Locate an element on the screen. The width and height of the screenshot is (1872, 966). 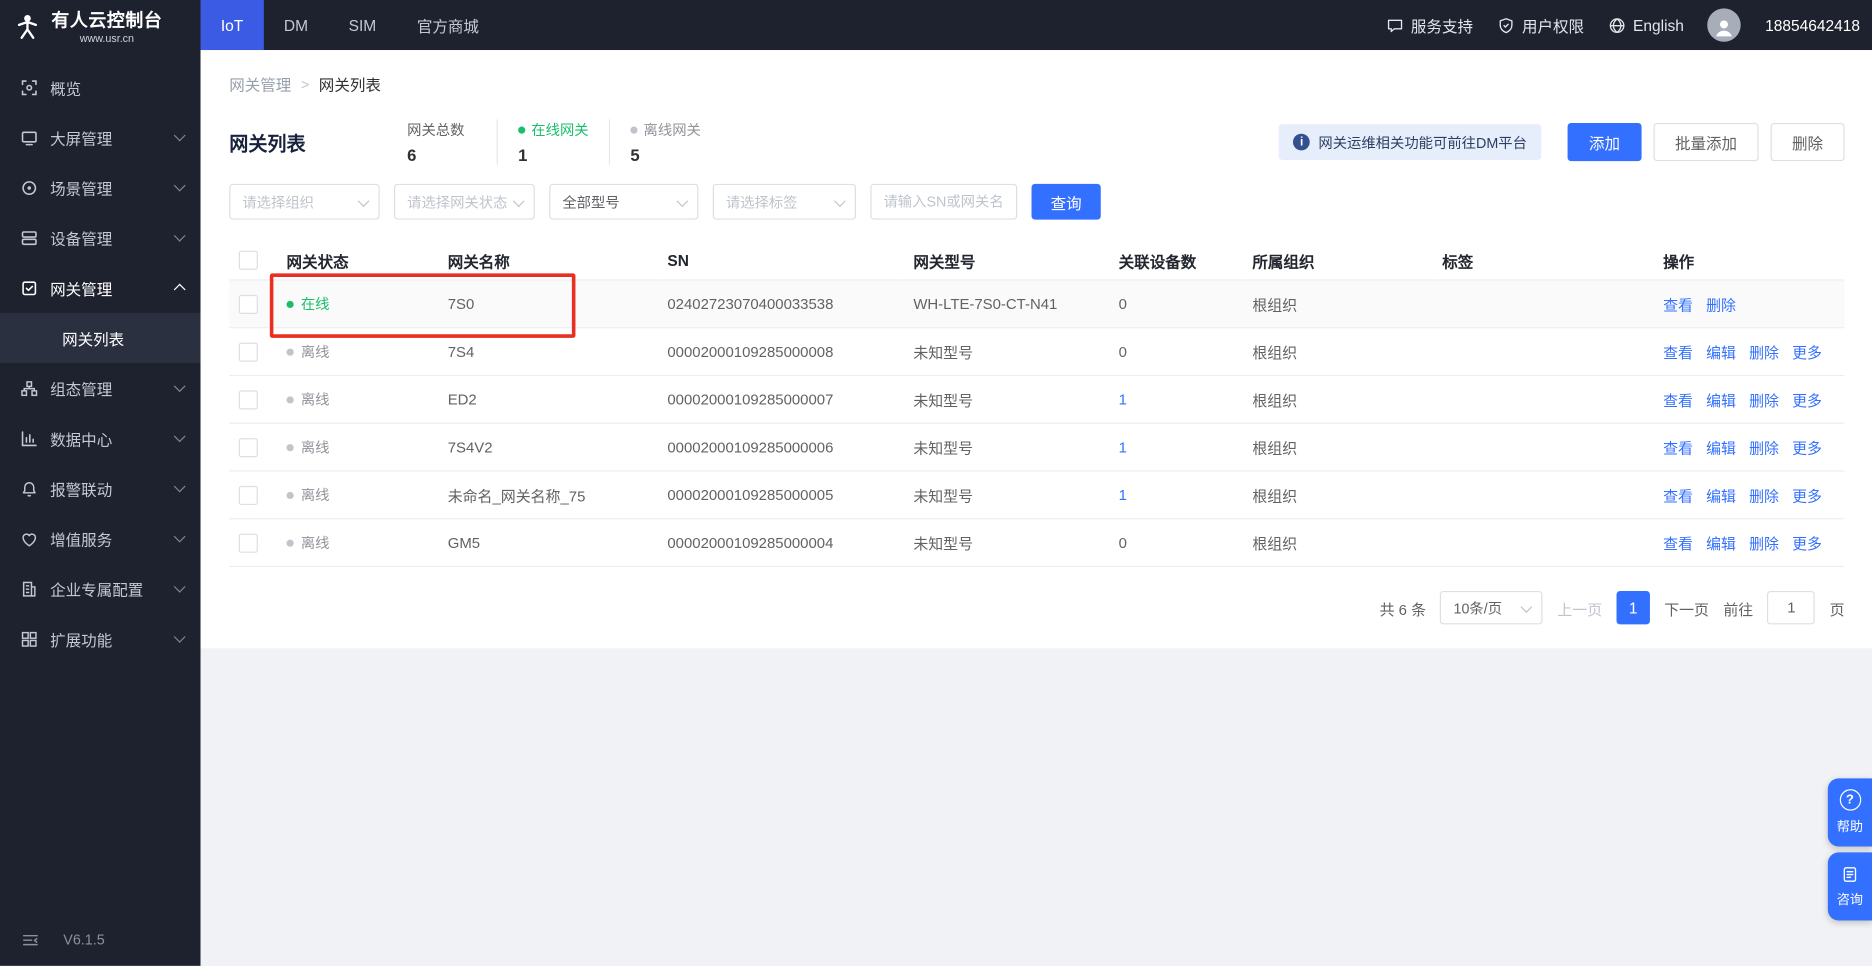
top-tab-dm: DM is located at coordinates (296, 25).